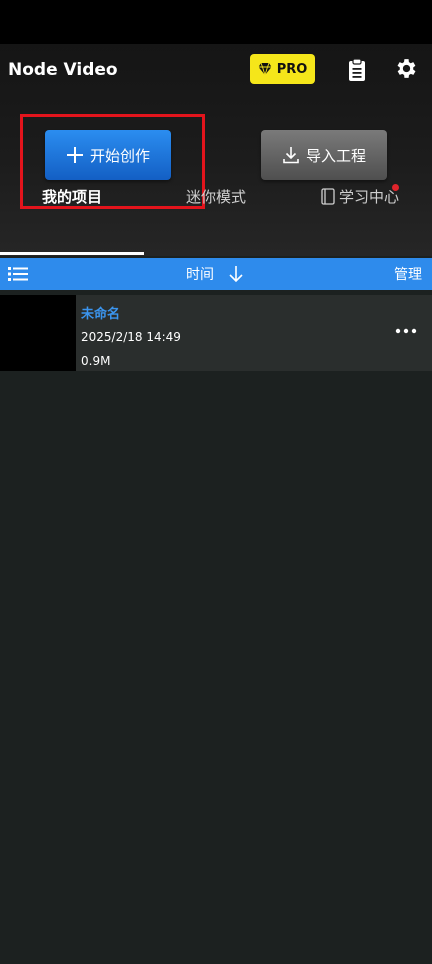 The height and width of the screenshot is (964, 432). I want to click on import-project-button: 导入工程, so click(324, 155).